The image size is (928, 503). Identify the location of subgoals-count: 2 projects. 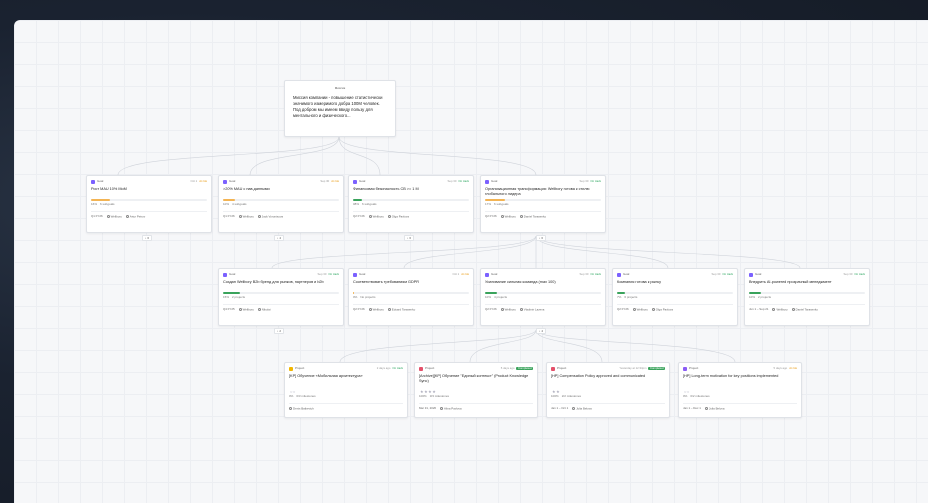
(765, 297).